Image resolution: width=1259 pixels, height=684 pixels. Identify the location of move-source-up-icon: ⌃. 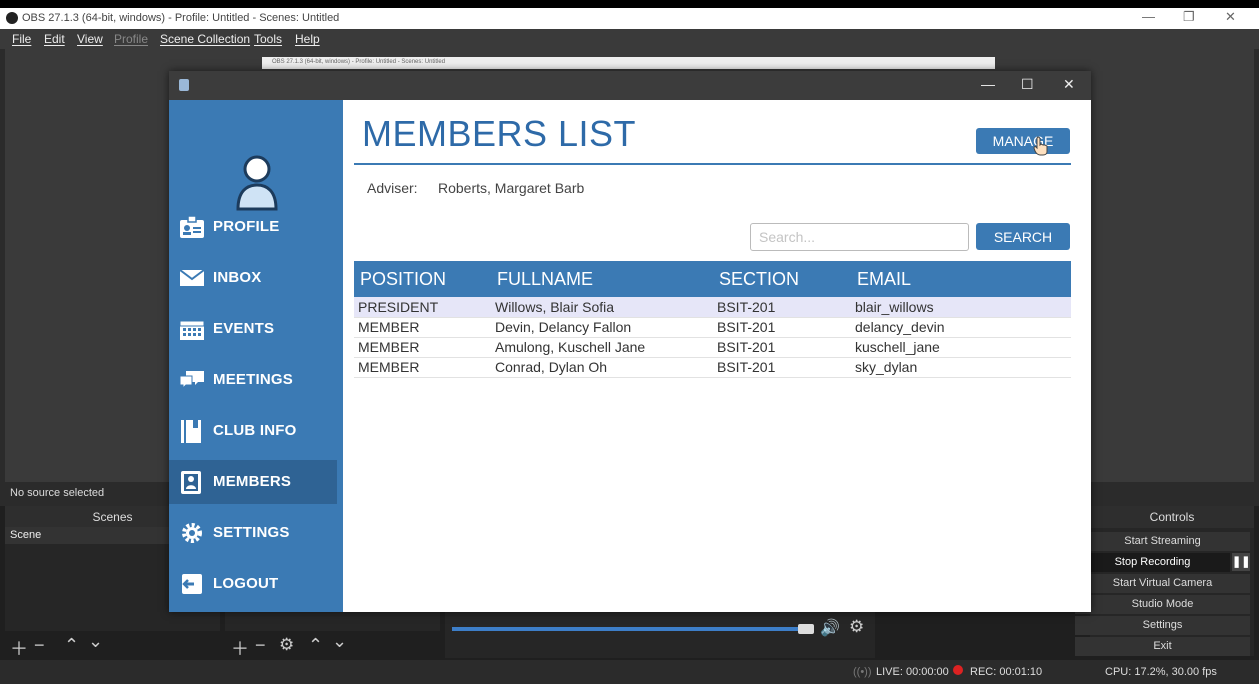
(315, 645).